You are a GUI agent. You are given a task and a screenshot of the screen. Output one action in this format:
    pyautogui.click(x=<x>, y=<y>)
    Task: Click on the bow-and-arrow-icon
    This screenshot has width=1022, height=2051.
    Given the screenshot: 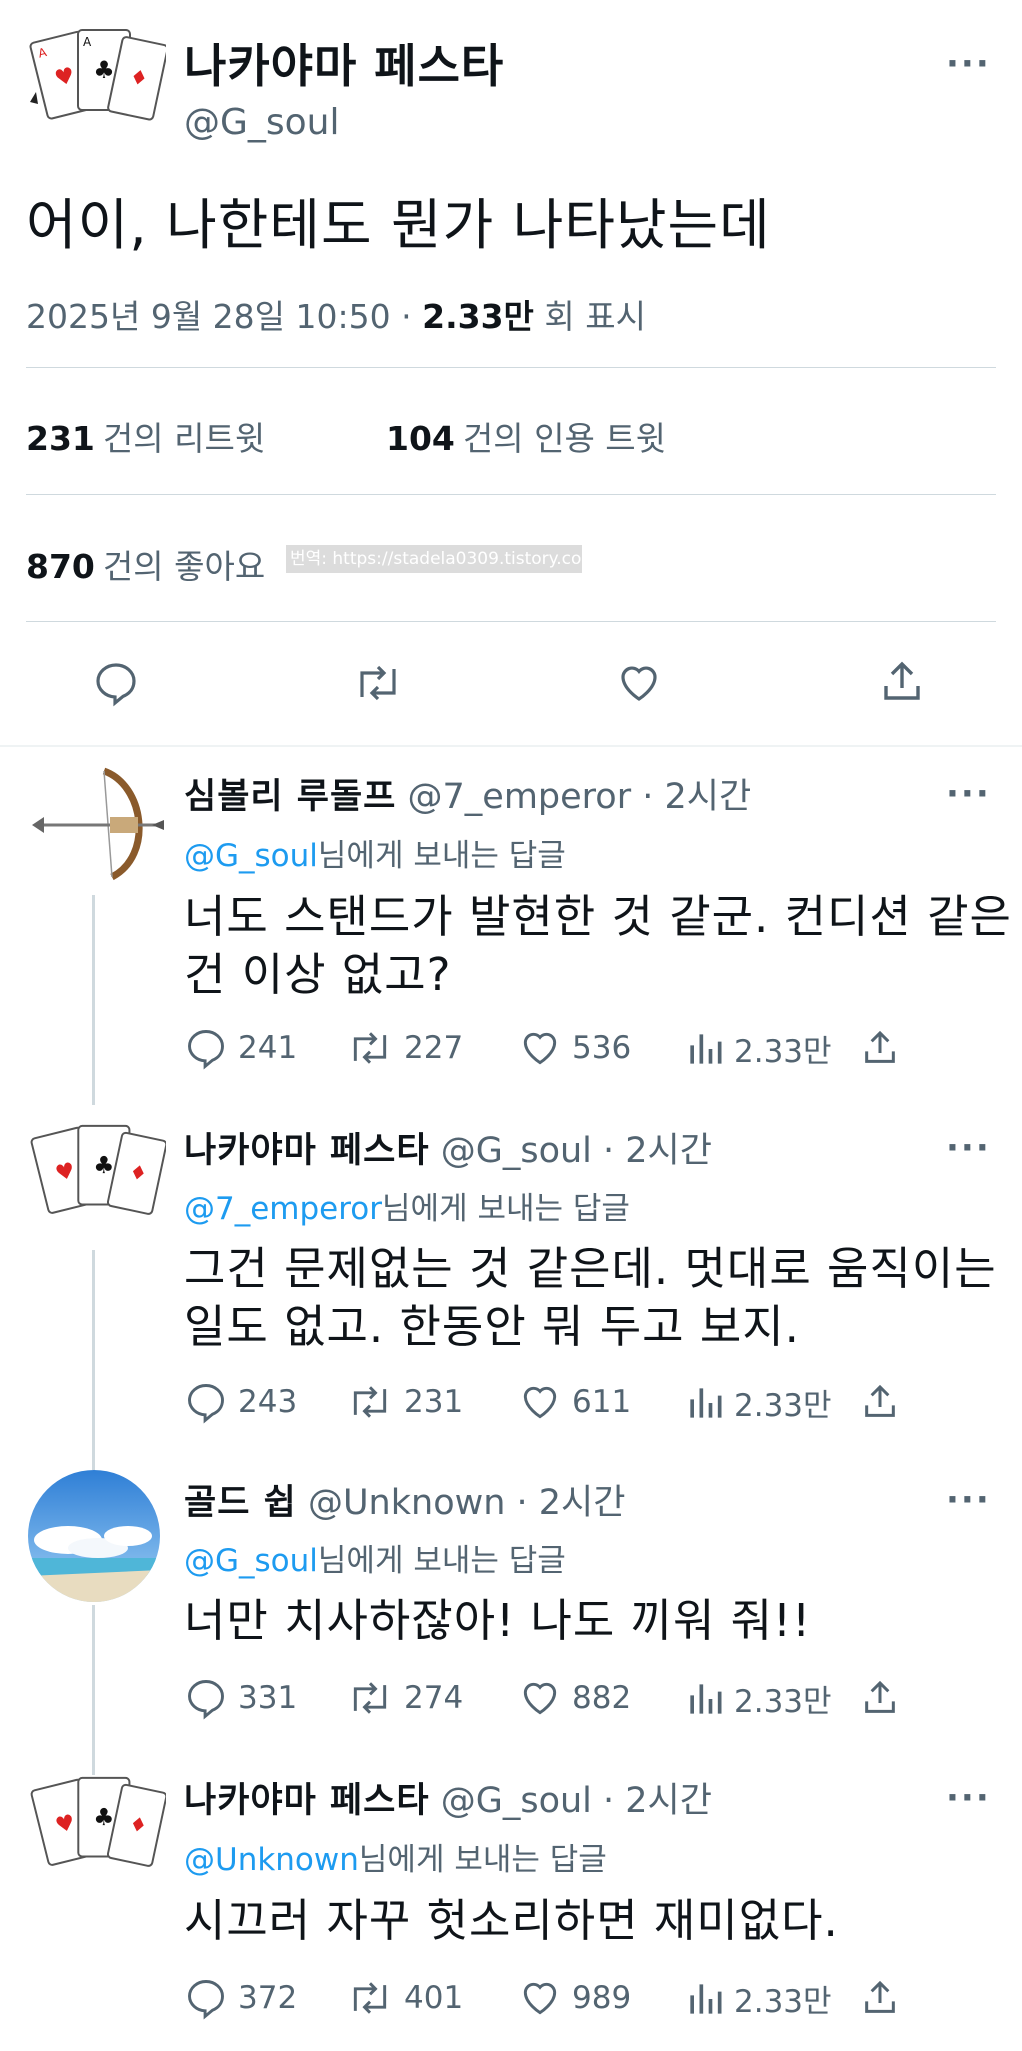 What is the action you would take?
    pyautogui.click(x=98, y=824)
    